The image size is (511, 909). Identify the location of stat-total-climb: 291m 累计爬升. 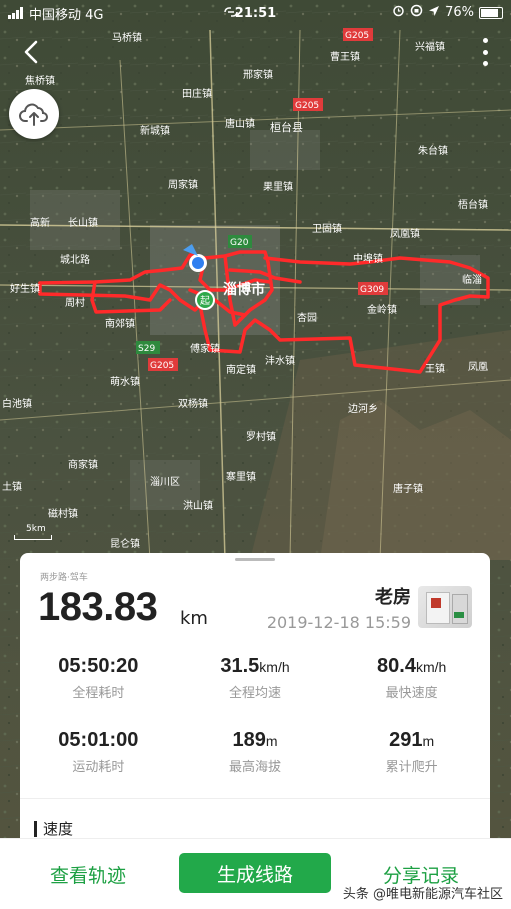
(411, 752).